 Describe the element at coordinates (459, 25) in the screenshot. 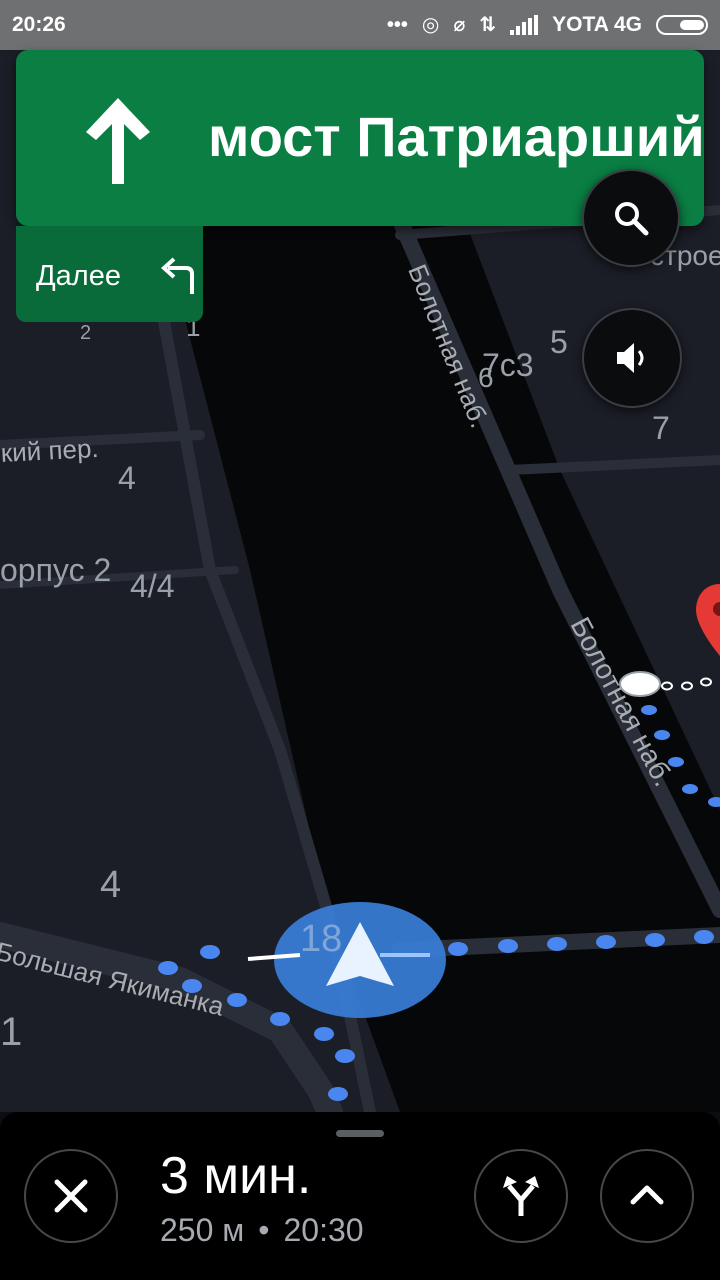

I see `vibrate-off-icon: ⌀` at that location.